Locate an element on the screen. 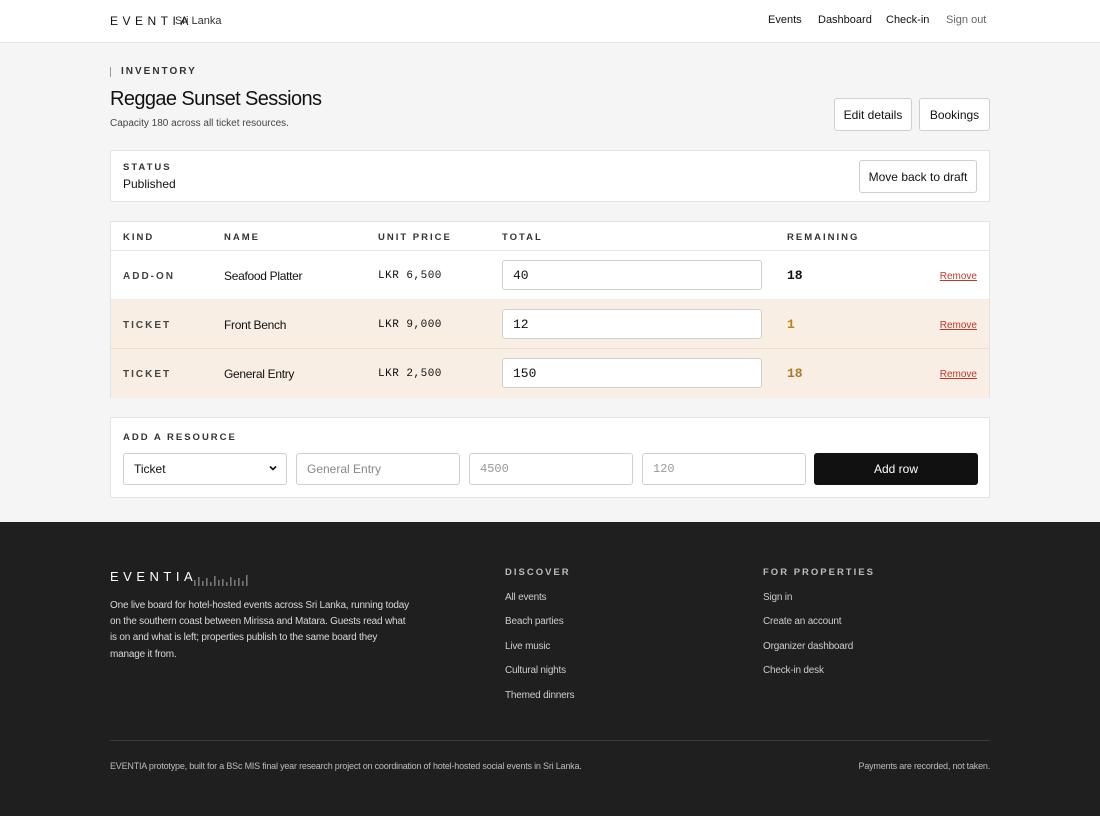 This screenshot has width=1100, height=816. chevron-down-icon is located at coordinates (273, 469).